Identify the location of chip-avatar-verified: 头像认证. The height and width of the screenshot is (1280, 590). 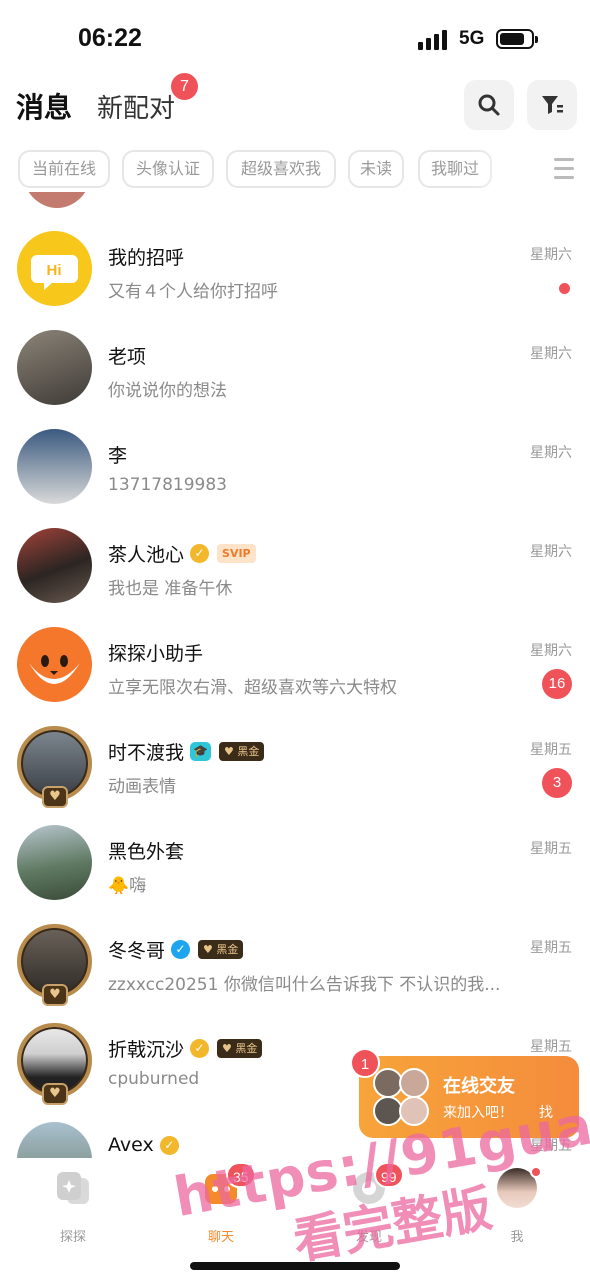
(168, 169).